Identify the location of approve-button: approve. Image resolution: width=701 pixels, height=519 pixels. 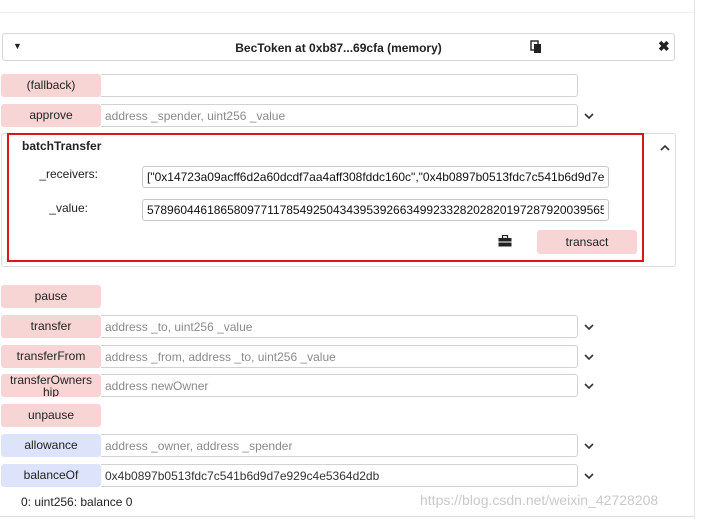
(51, 115).